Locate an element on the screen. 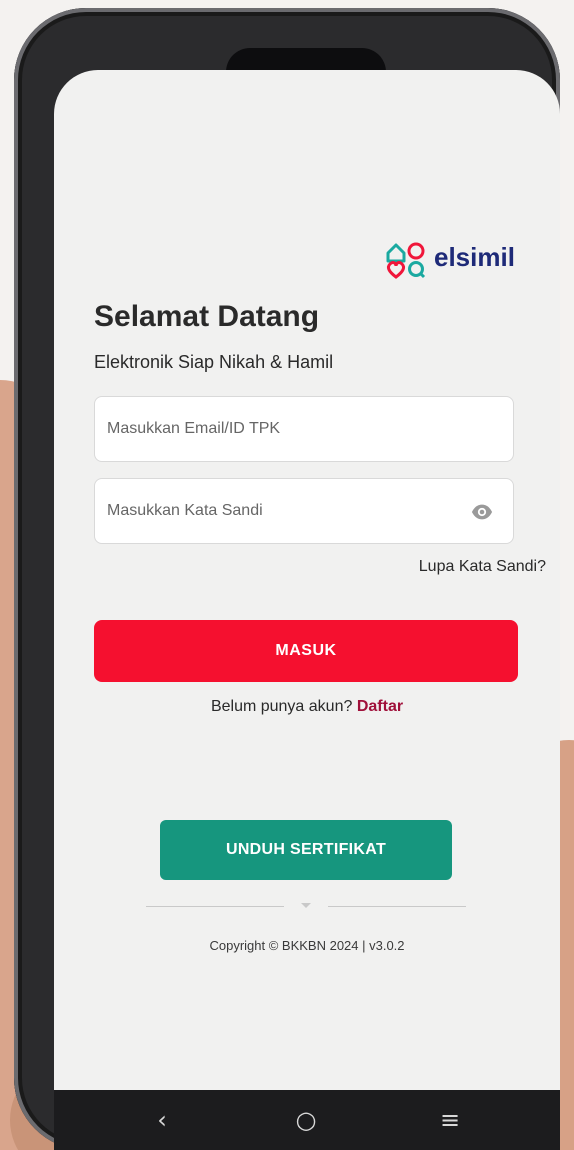 Image resolution: width=574 pixels, height=1150 pixels. password-input is located at coordinates (271, 511).